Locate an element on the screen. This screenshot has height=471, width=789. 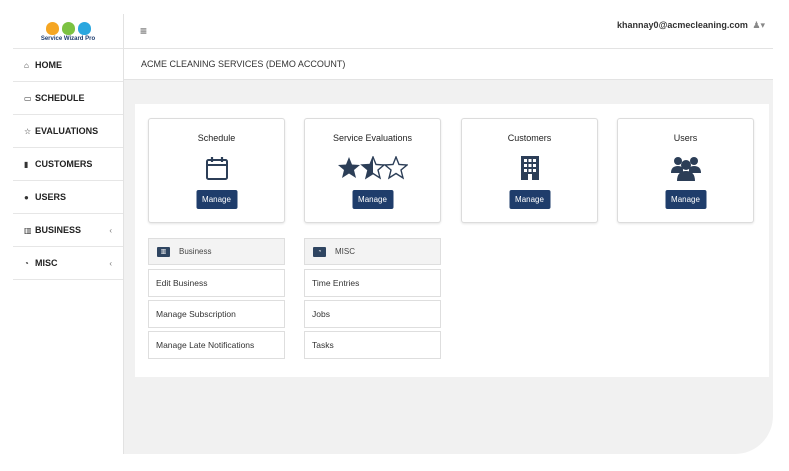
users-icon is located at coordinates (685, 168).